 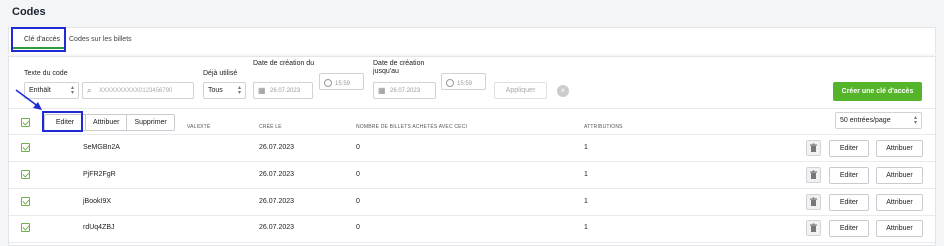 What do you see at coordinates (101, 147) in the screenshot?
I see `row-code: SeMGBn2A` at bounding box center [101, 147].